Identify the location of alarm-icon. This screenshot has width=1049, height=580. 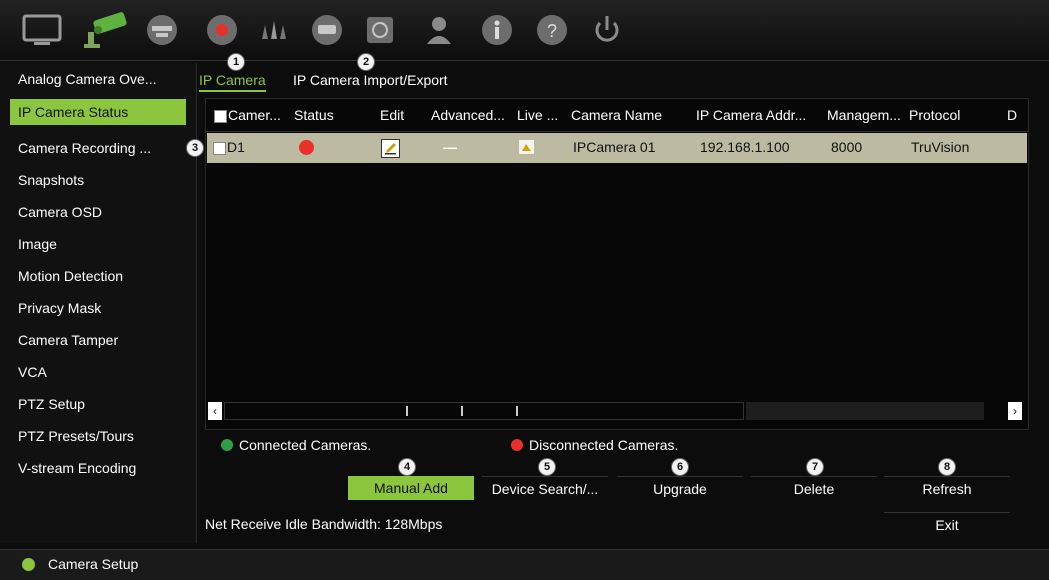
(274, 30).